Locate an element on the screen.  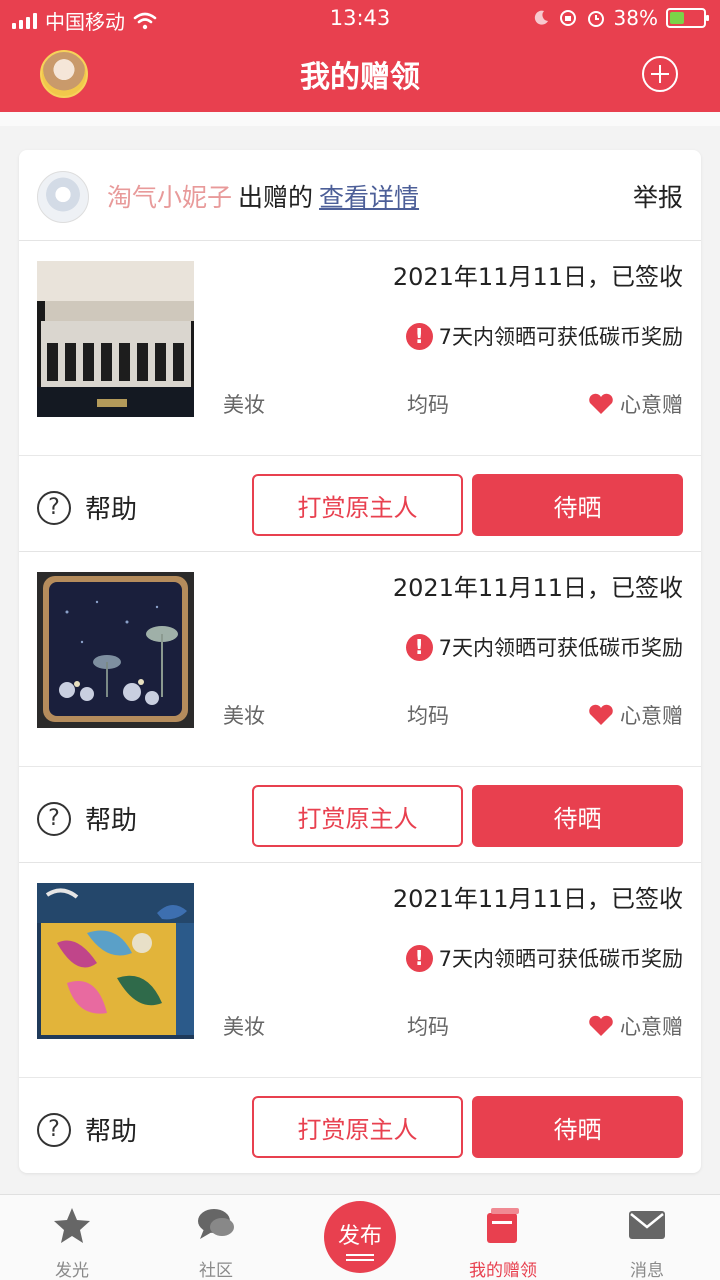
tab-my-gifts: 我的赠领 is located at coordinates (503, 1242).